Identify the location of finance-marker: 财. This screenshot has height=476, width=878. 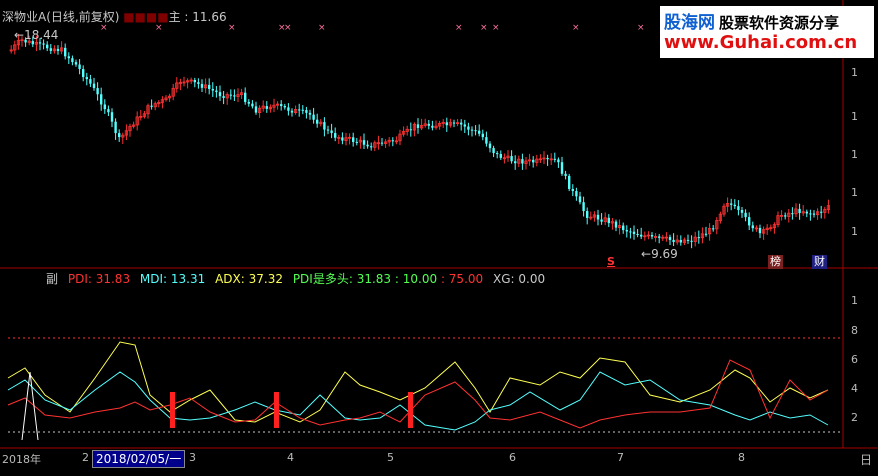
(819, 262).